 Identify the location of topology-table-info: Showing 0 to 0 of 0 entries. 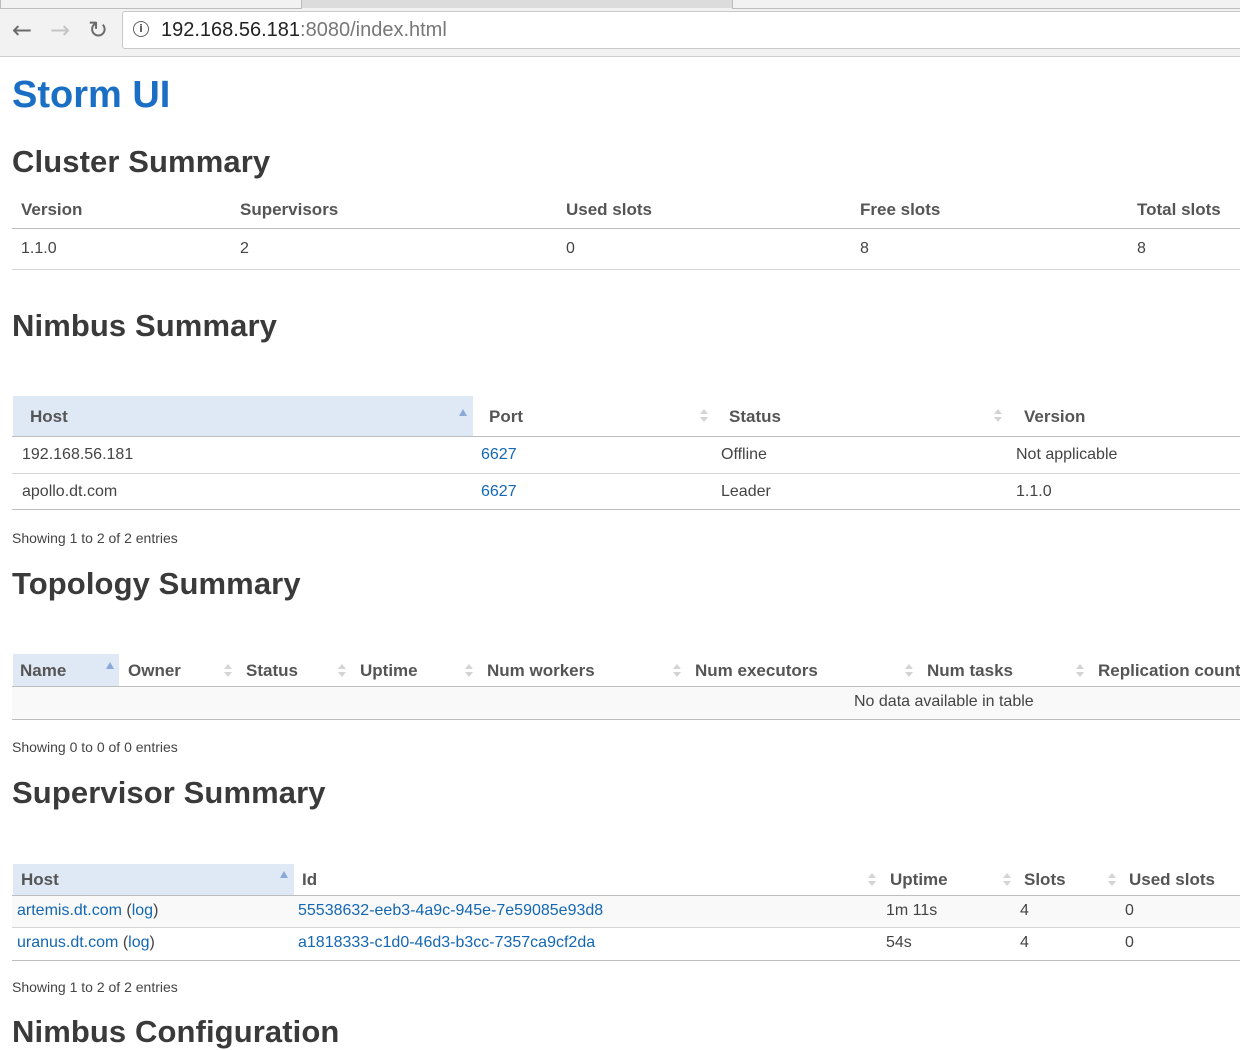
(95, 747).